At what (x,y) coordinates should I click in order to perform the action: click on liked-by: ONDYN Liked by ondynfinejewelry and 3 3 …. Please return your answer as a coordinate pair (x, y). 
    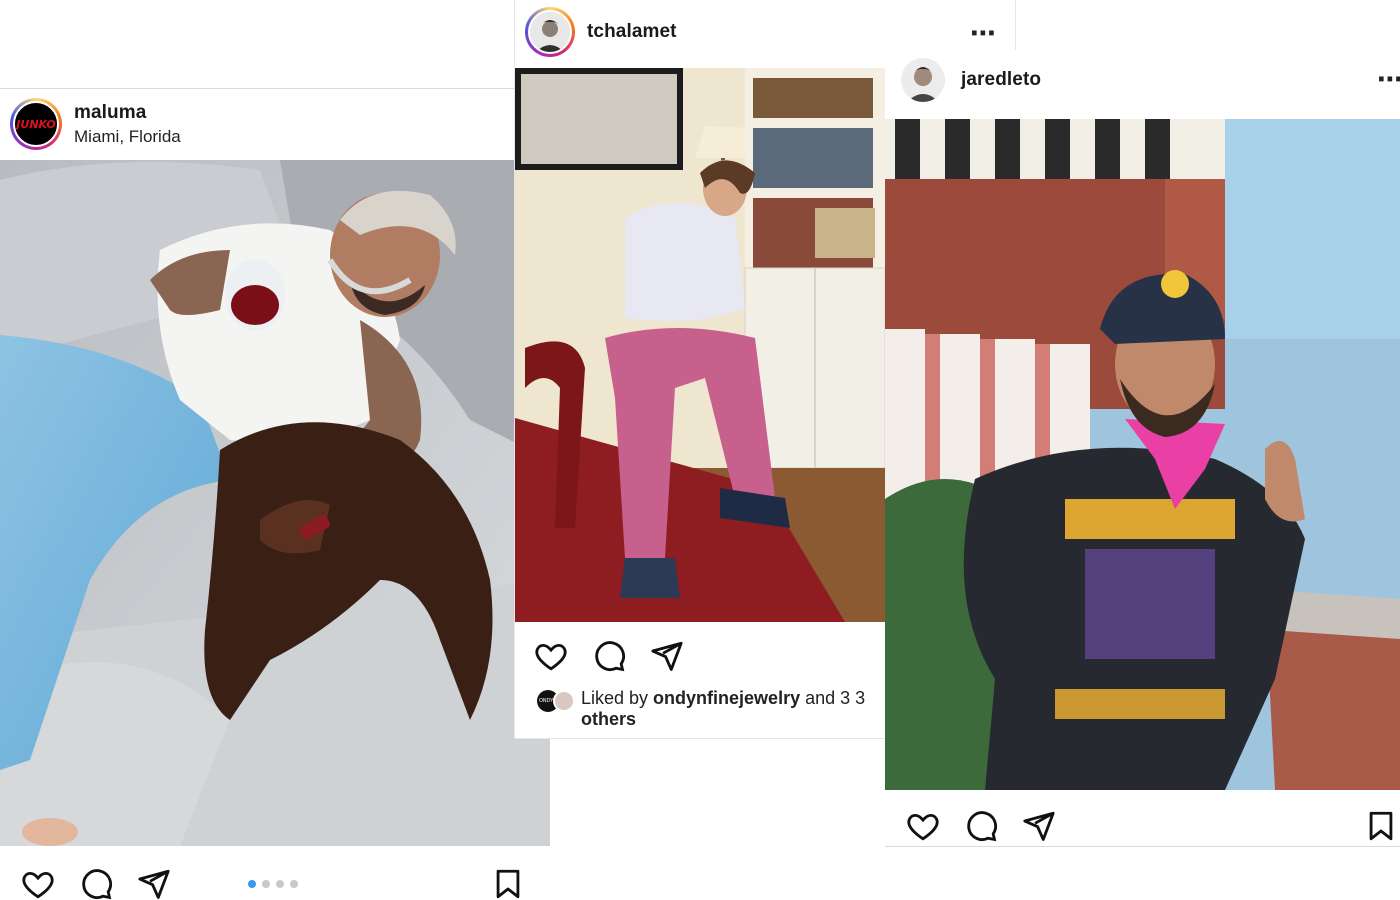
    Looking at the image, I should click on (717, 709).